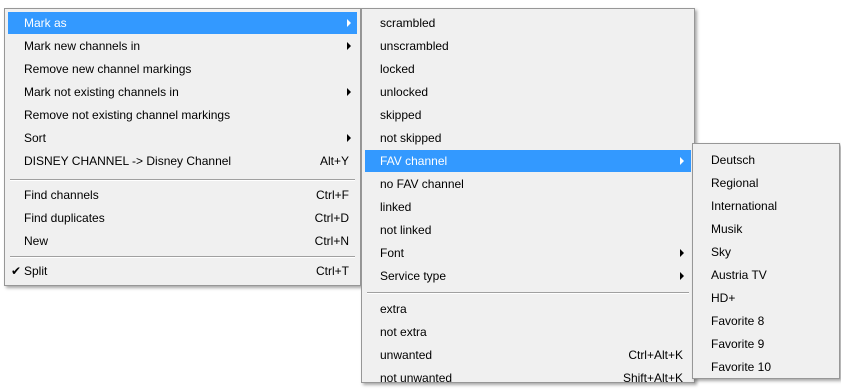  What do you see at coordinates (392, 253) in the screenshot?
I see `menu-item-label: Font` at bounding box center [392, 253].